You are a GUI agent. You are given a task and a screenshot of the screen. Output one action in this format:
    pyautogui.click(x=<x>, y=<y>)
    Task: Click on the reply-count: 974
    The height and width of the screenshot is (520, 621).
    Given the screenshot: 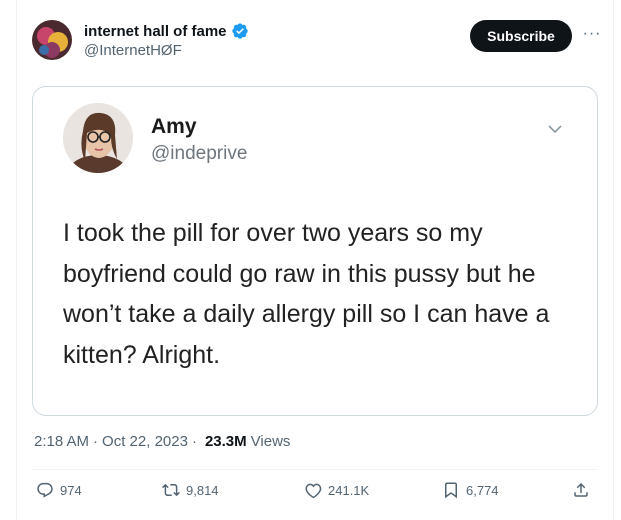 What is the action you would take?
    pyautogui.click(x=71, y=490)
    